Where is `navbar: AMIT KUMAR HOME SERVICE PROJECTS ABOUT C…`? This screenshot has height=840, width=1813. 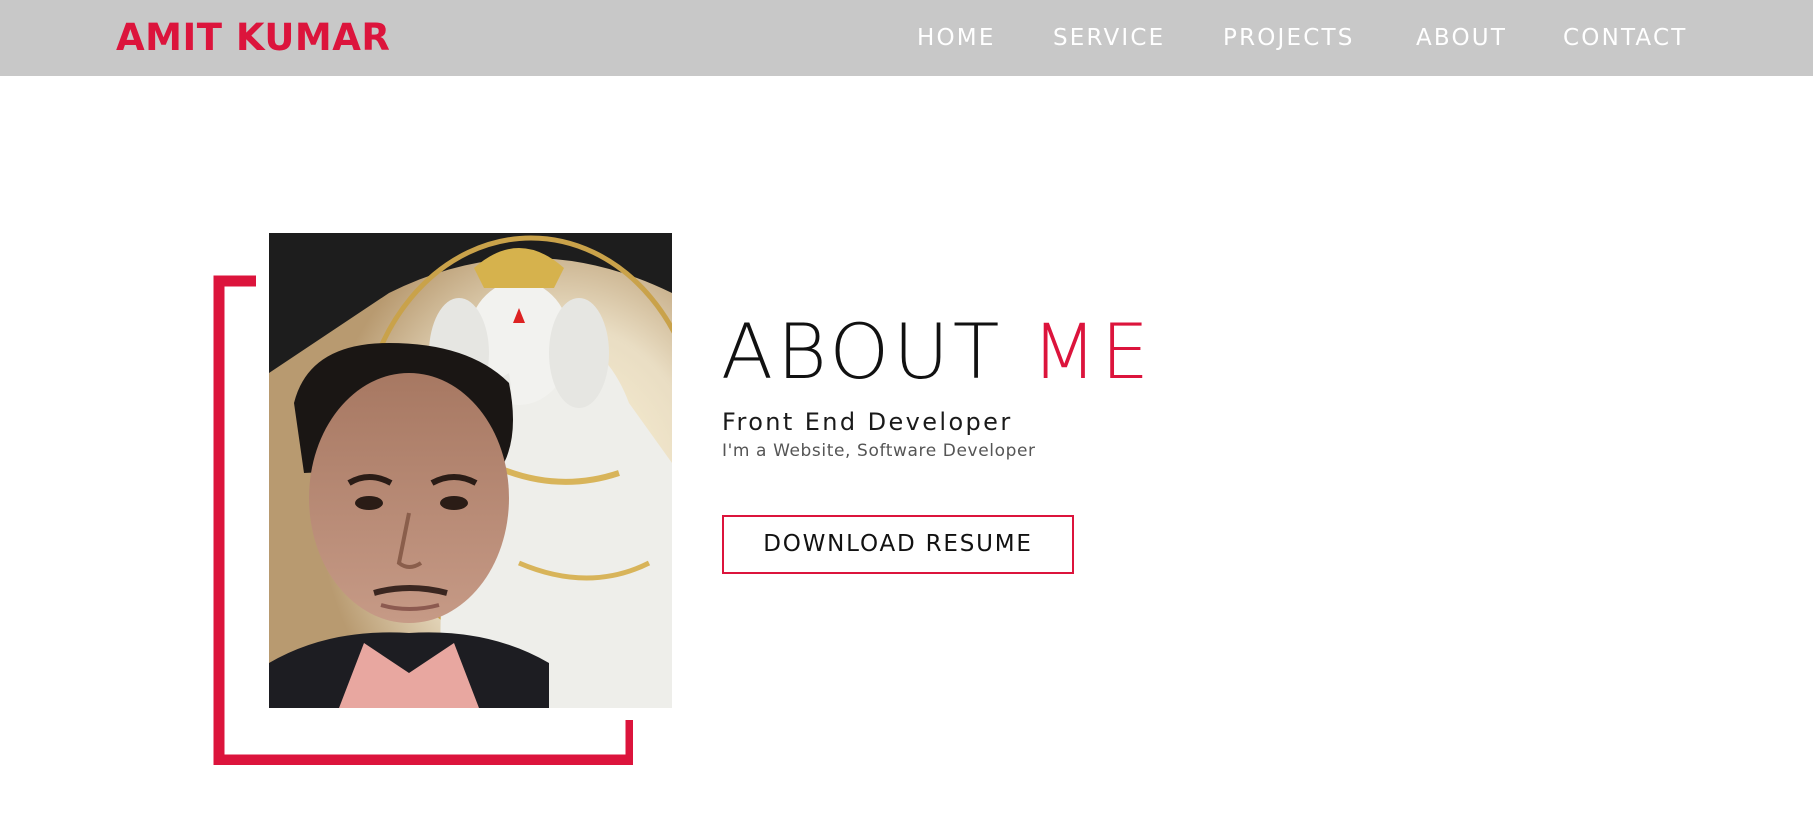
navbar: AMIT KUMAR HOME SERVICE PROJECTS ABOUT C… is located at coordinates (906, 38).